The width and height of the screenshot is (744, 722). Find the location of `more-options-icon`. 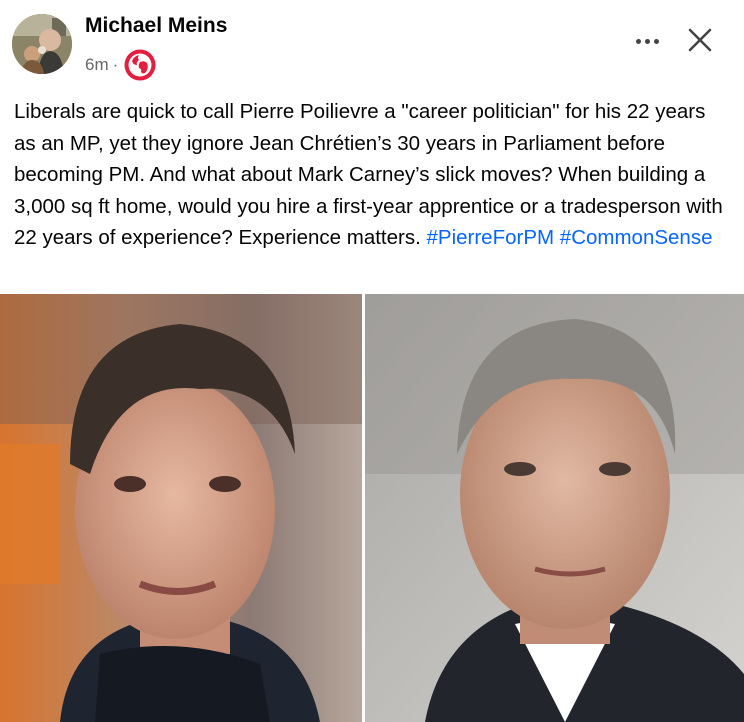

more-options-icon is located at coordinates (638, 41).